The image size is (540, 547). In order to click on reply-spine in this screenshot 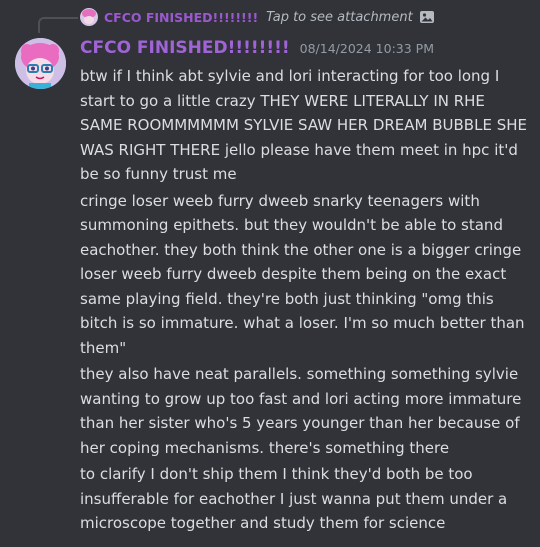, I will do `click(58, 25)`.